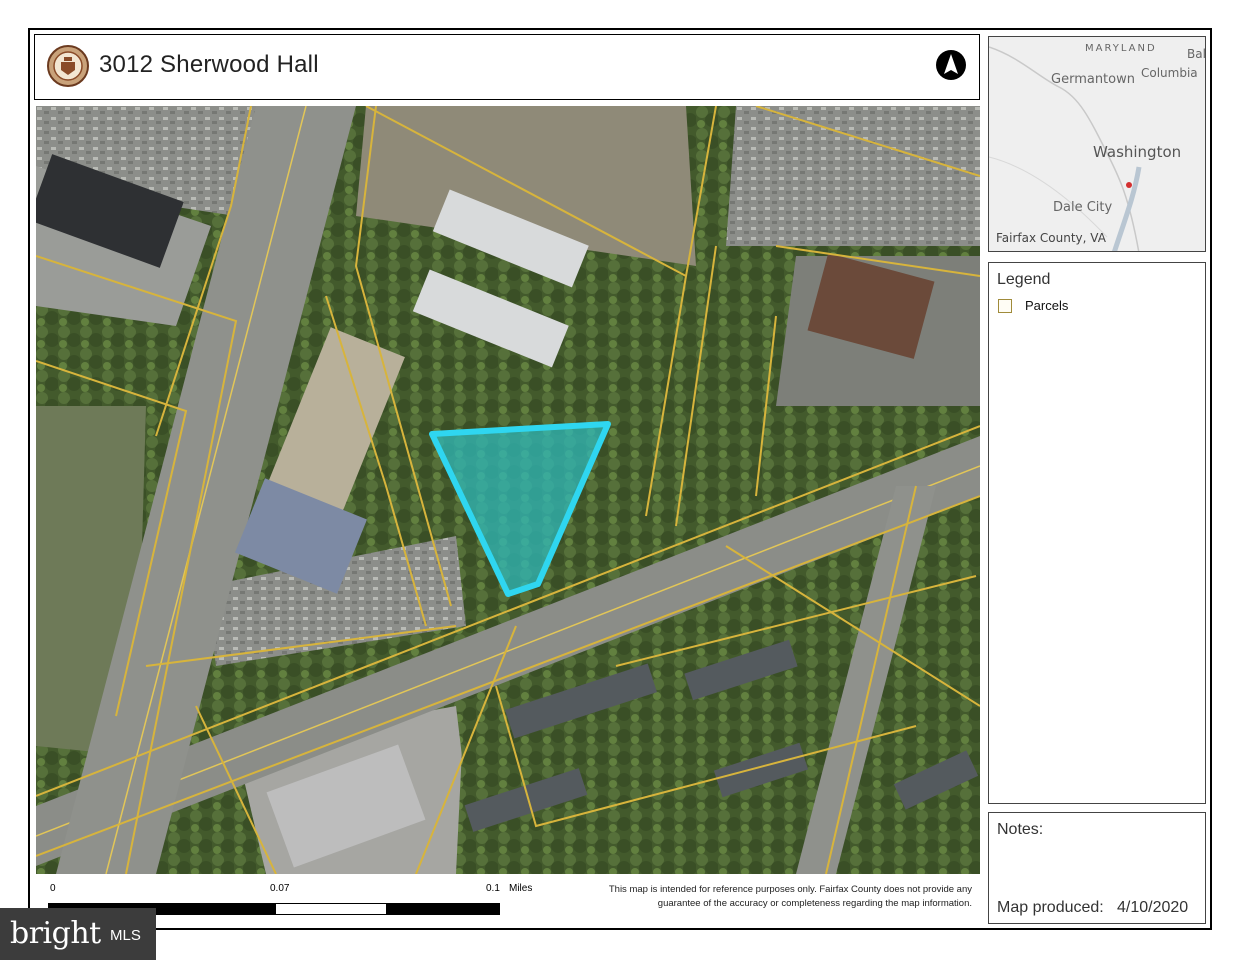 This screenshot has height=960, width=1242. I want to click on scale-unit: Miles, so click(521, 888).